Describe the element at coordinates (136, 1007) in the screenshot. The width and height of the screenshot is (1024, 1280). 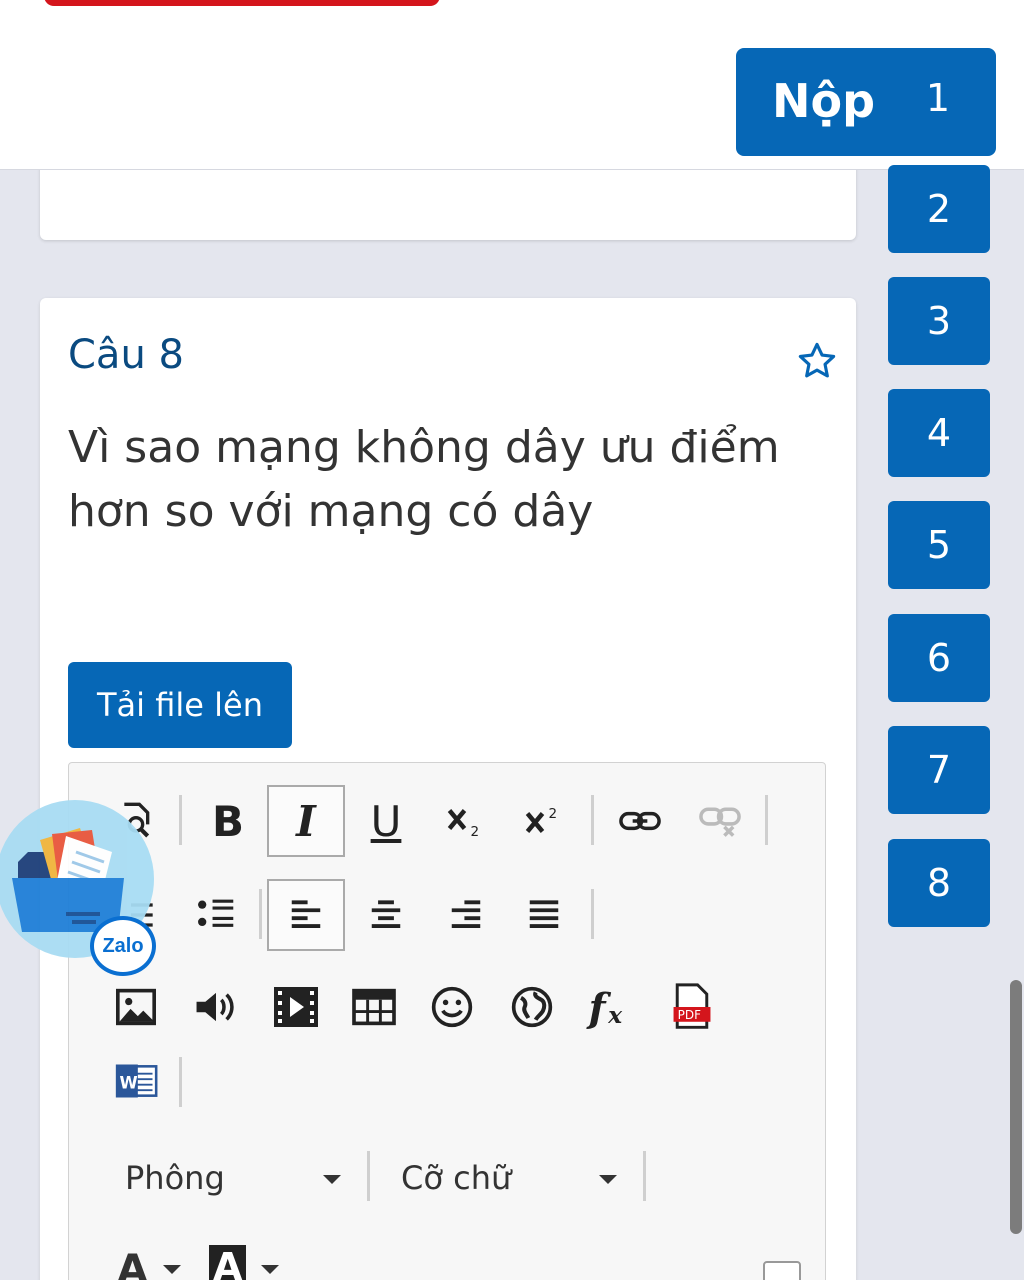
I see `image-icon` at that location.